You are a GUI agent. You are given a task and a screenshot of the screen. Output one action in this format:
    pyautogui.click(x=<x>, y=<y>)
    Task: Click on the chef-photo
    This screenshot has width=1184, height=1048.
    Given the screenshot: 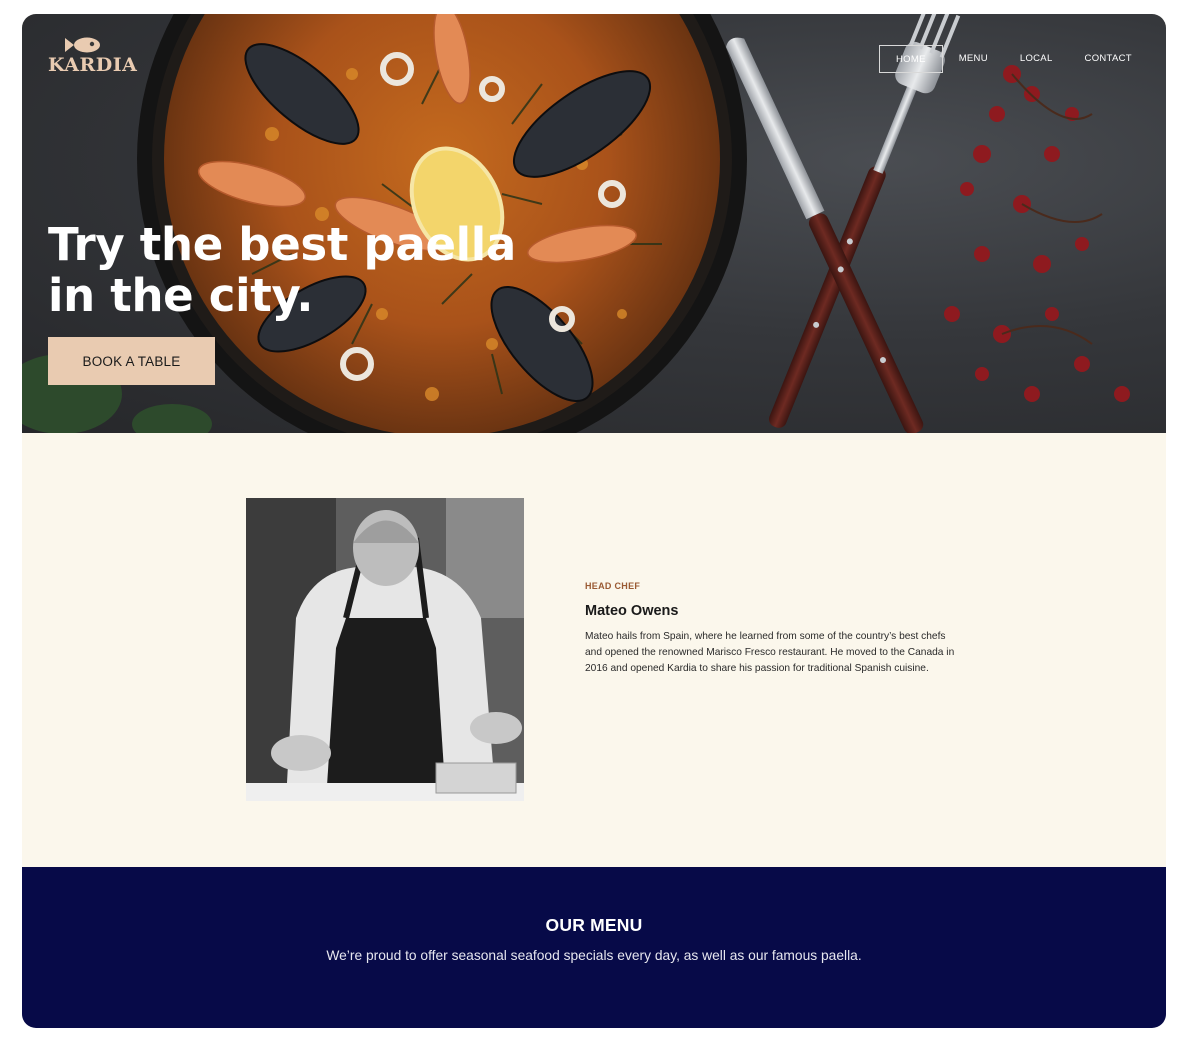 What is the action you would take?
    pyautogui.click(x=385, y=649)
    